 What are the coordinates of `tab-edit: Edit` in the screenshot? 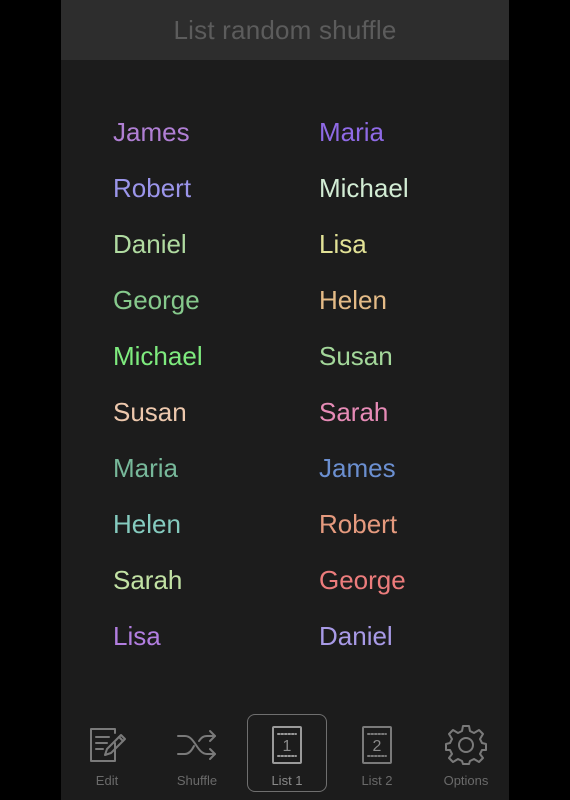 It's located at (107, 753).